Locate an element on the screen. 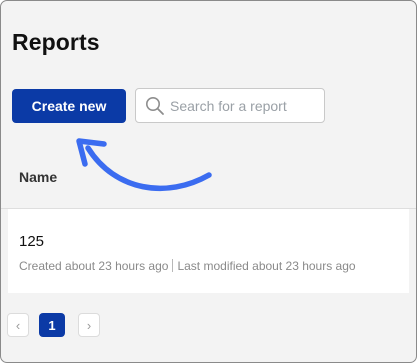 This screenshot has height=363, width=417. created-time: Created about 23 hours ago is located at coordinates (94, 266).